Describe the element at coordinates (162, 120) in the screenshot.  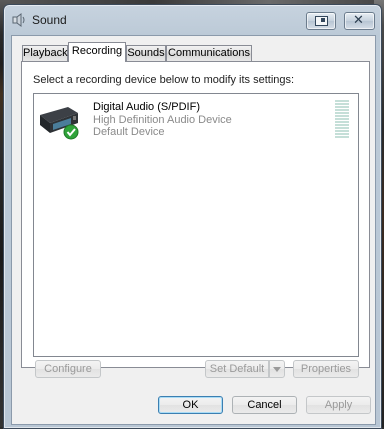
I see `device-description: High Definition Audio Device` at that location.